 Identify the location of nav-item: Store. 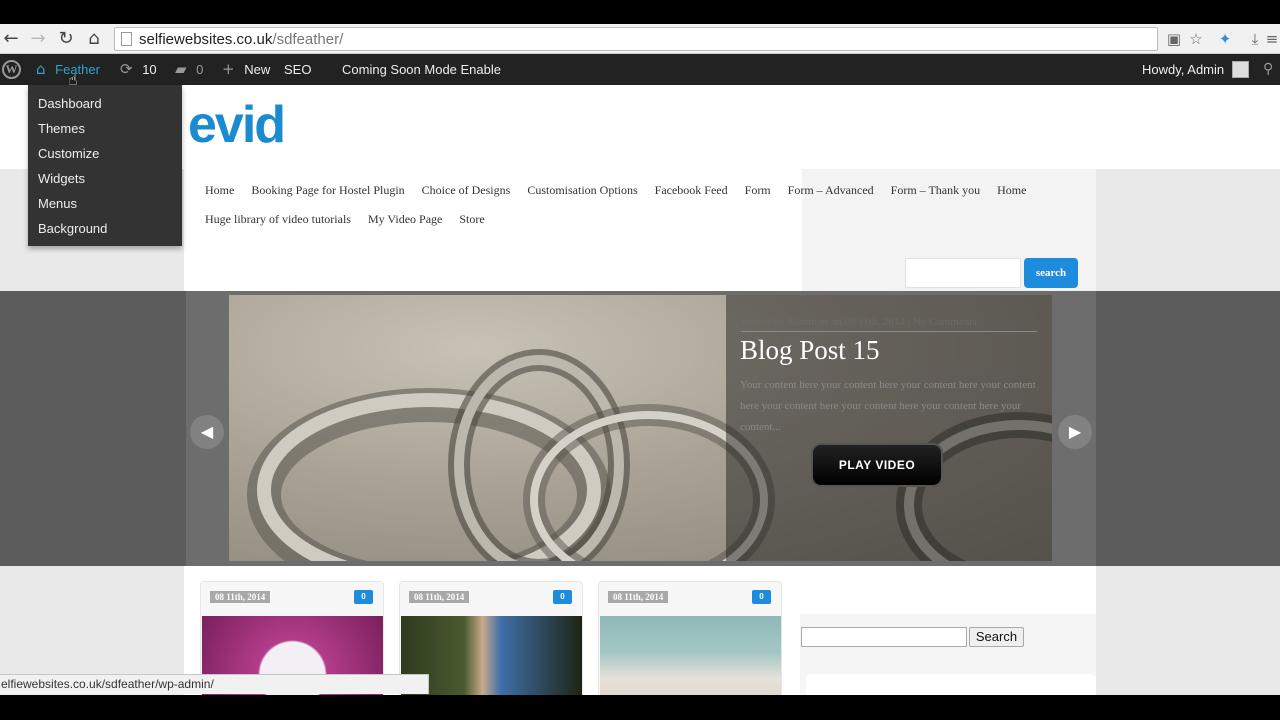
(471, 226).